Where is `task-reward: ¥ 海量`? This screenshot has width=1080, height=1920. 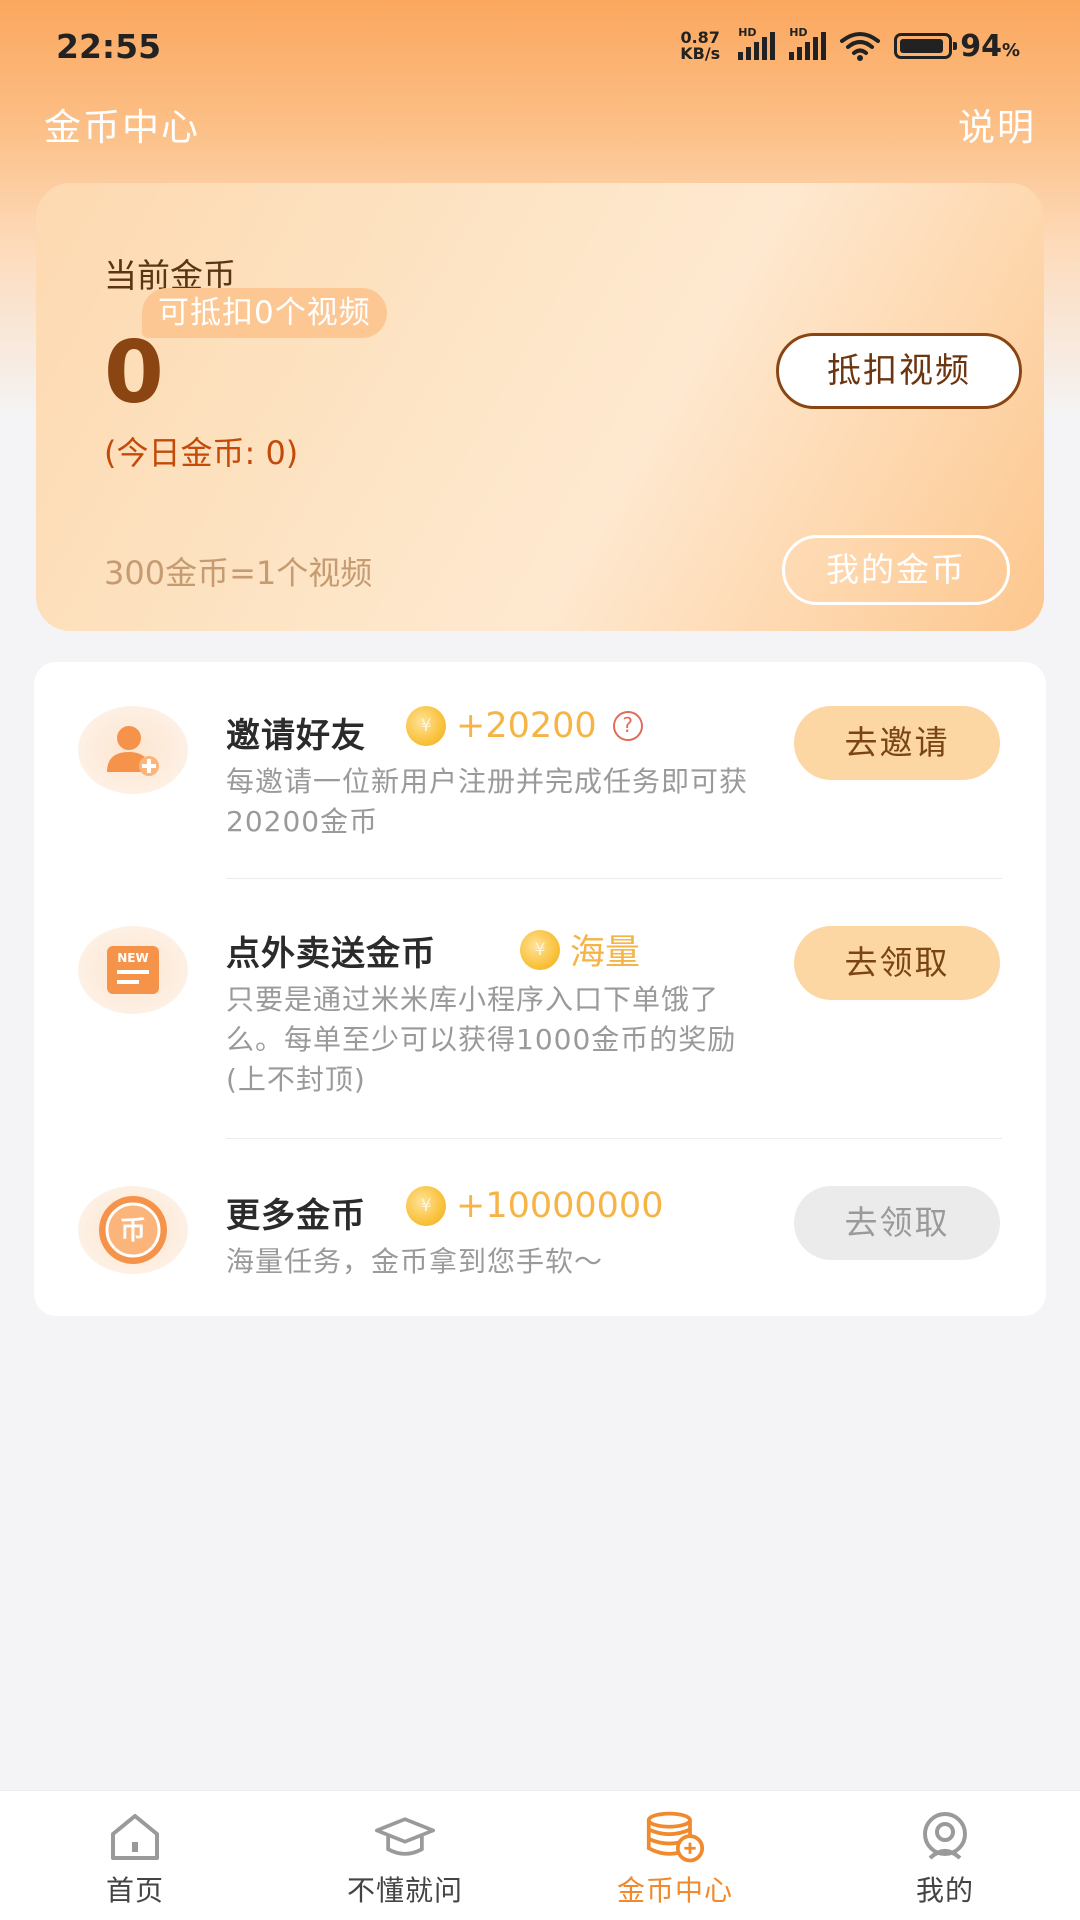 task-reward: ¥ 海量 is located at coordinates (580, 949).